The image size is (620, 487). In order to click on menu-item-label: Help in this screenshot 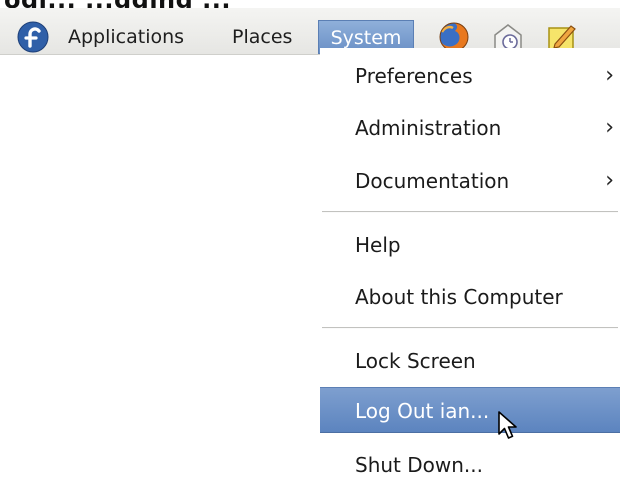, I will do `click(378, 245)`.